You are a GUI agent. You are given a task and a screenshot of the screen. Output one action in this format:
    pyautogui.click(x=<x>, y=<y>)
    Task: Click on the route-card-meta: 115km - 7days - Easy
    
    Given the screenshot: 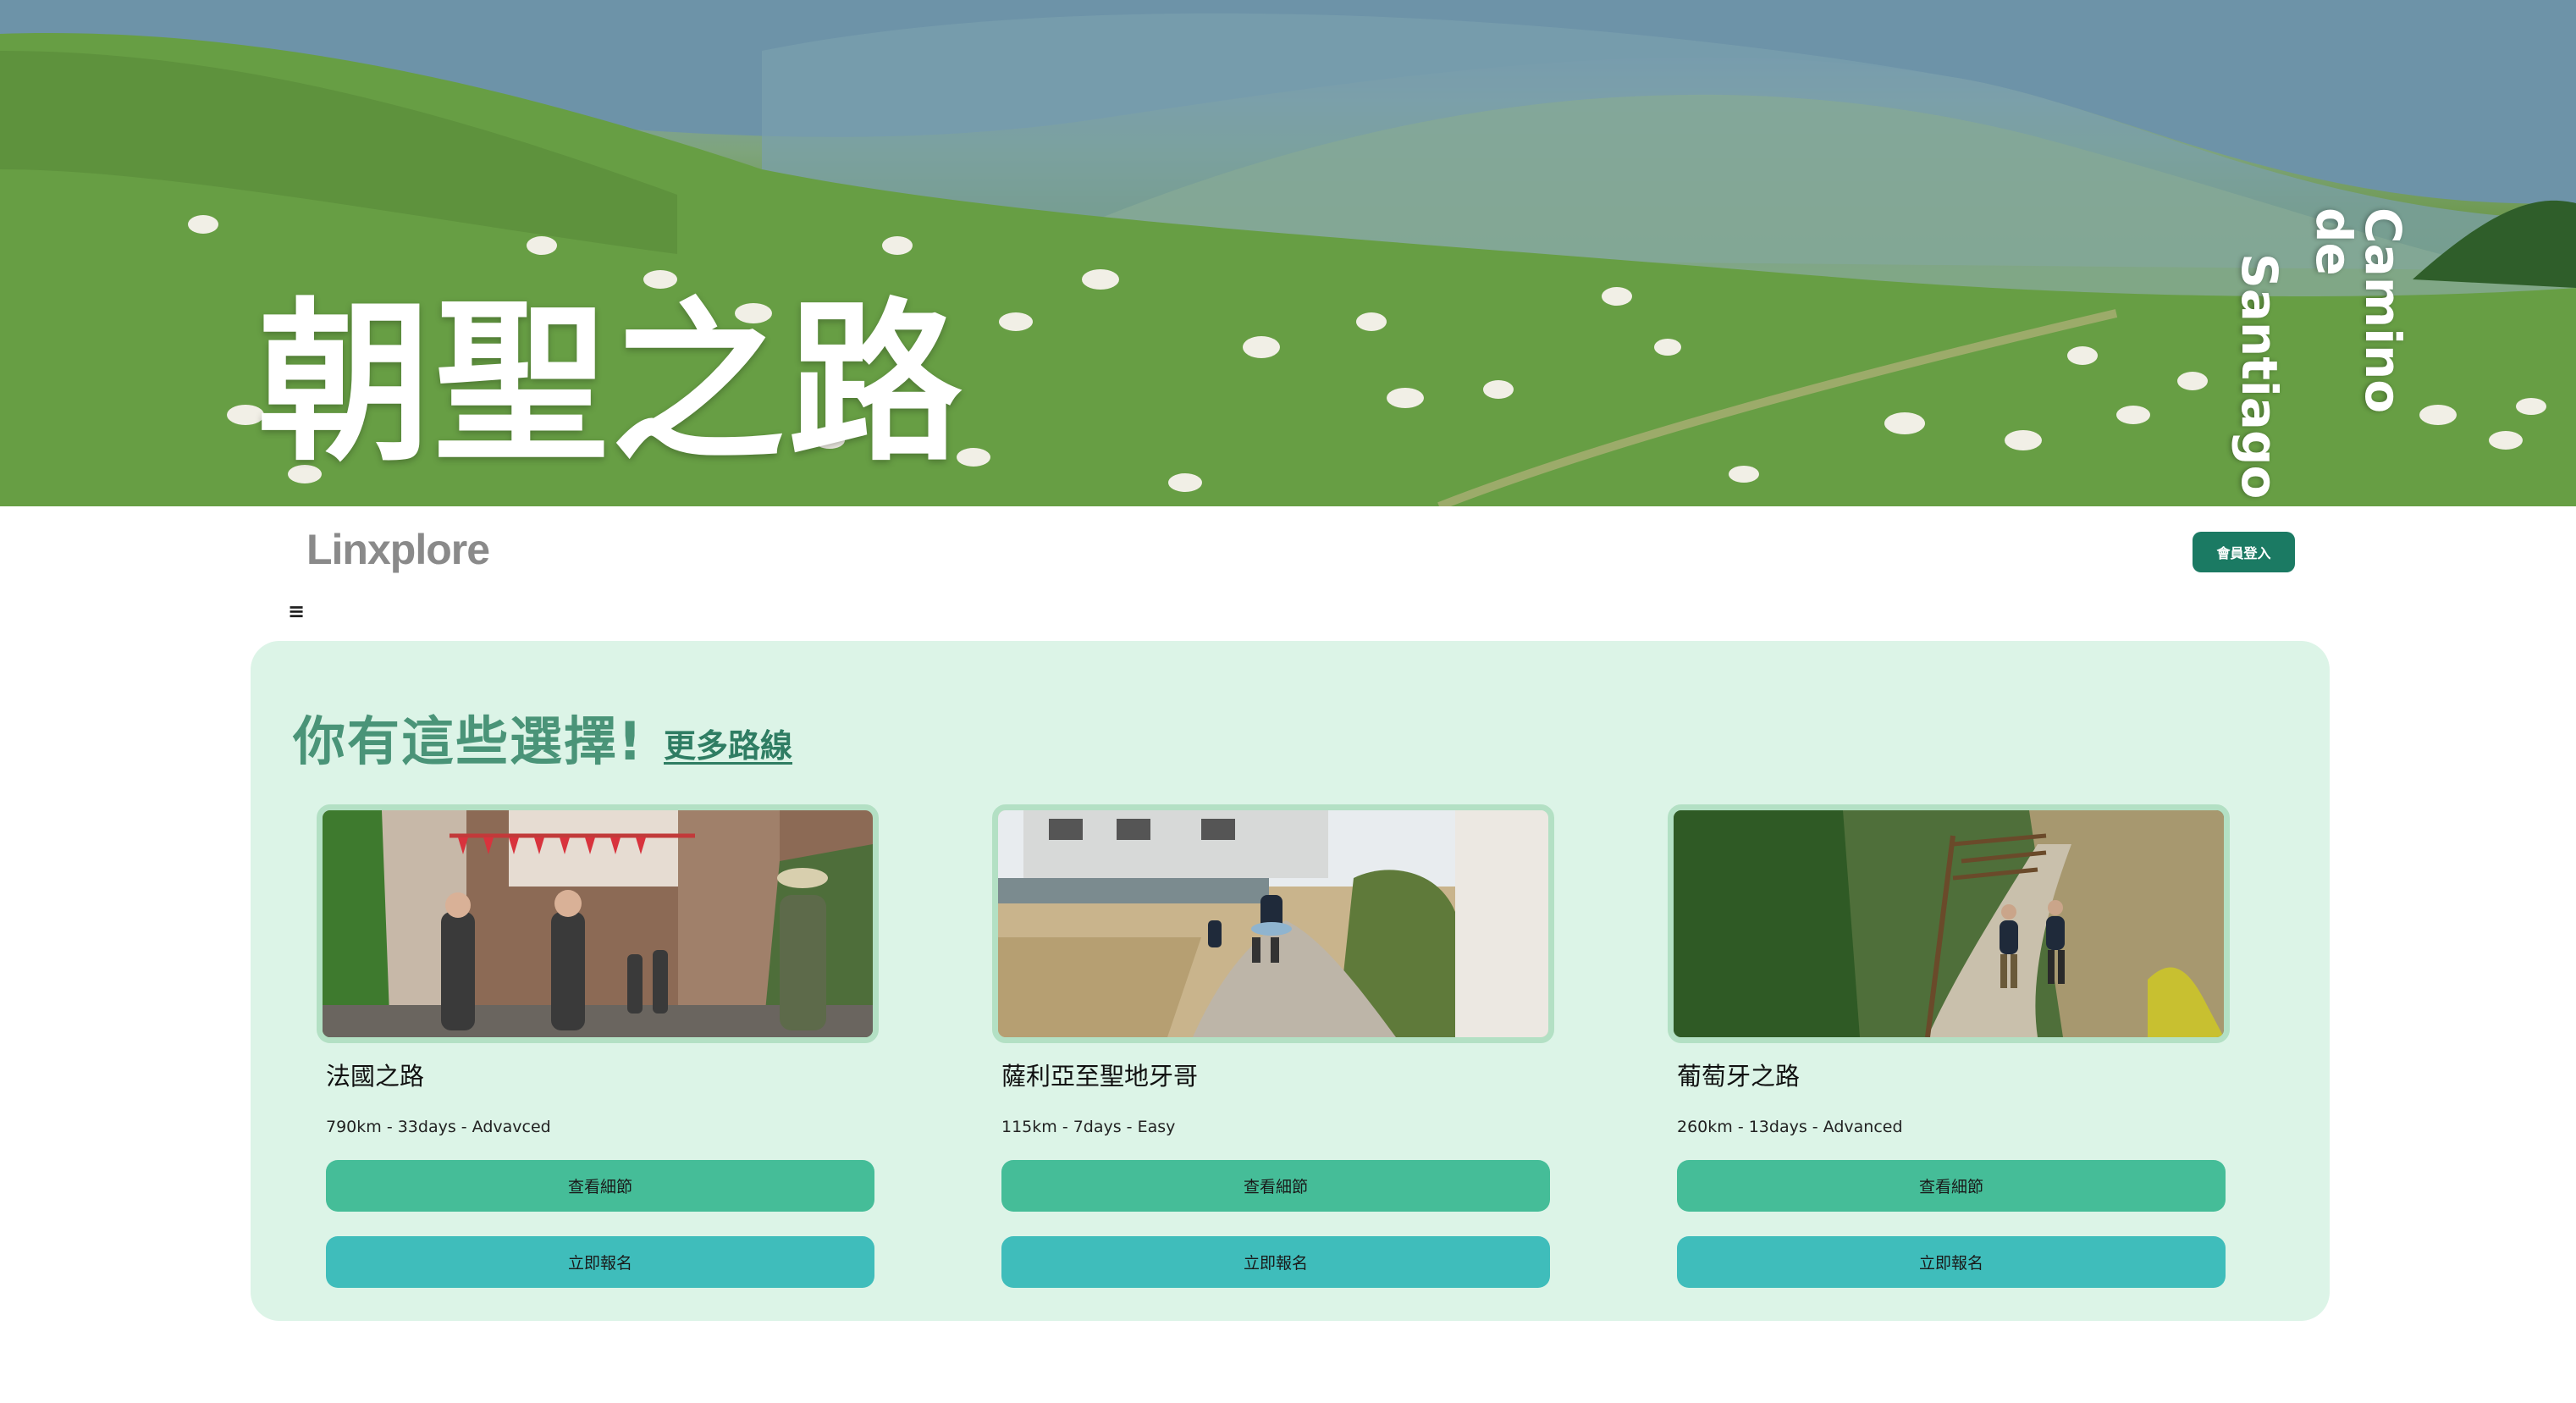 What is the action you would take?
    pyautogui.click(x=1089, y=1127)
    